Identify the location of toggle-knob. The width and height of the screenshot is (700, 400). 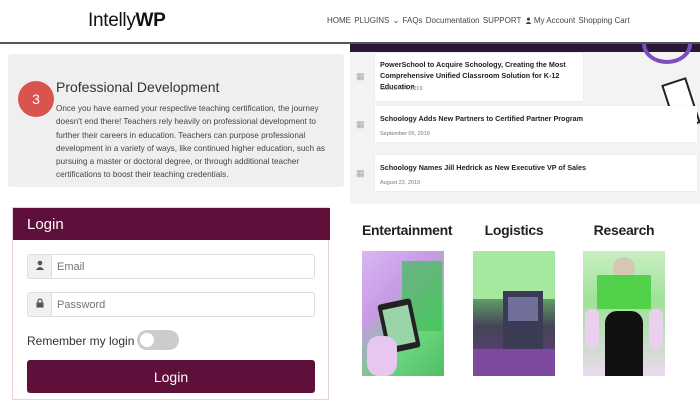
(147, 340).